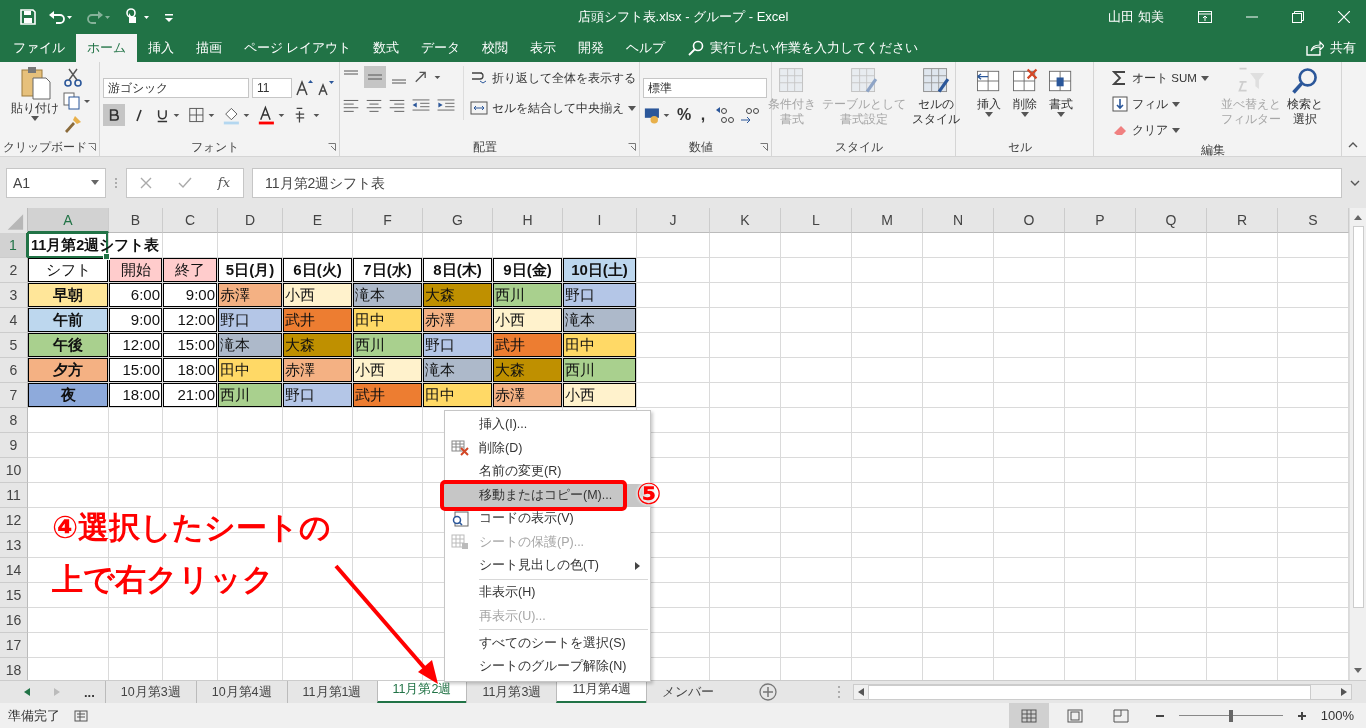 The image size is (1366, 728). What do you see at coordinates (39, 48) in the screenshot?
I see `ribbon-tab: ファイル` at bounding box center [39, 48].